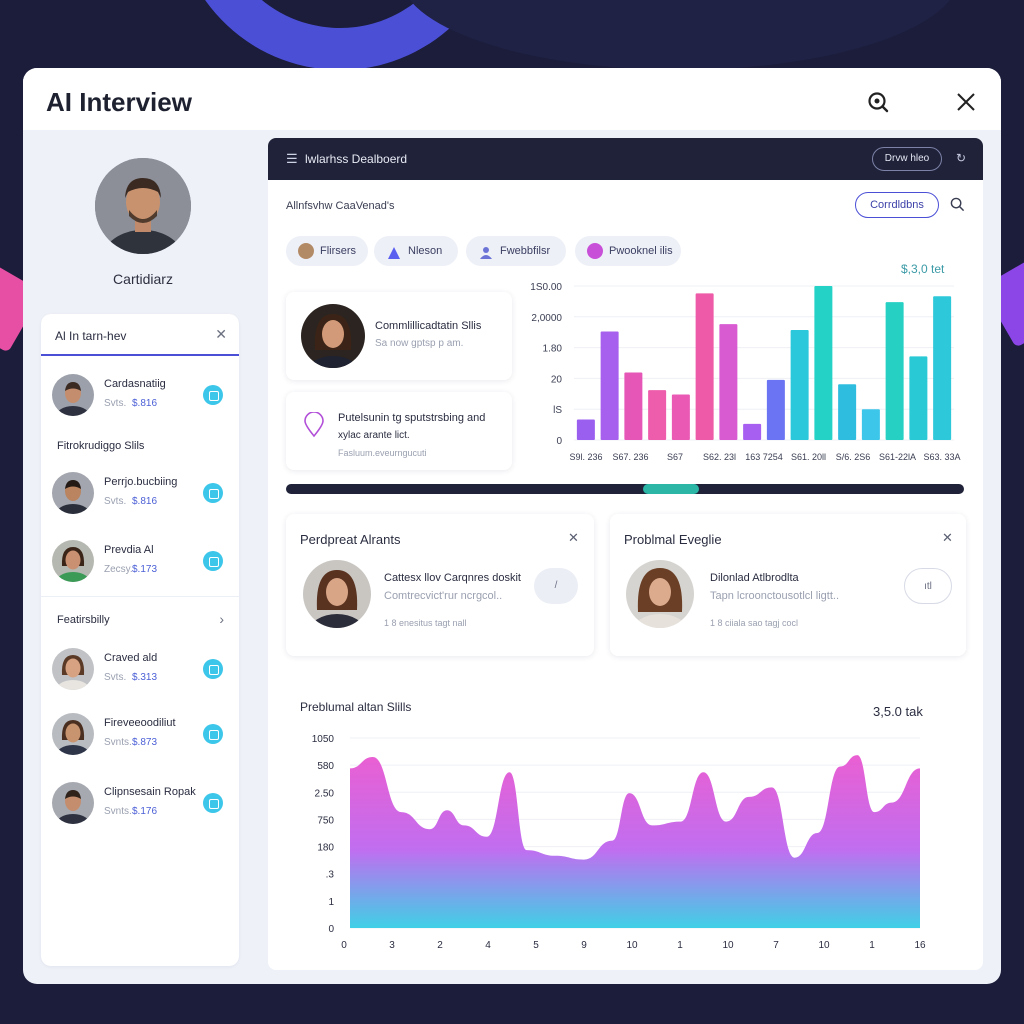 This screenshot has height=1024, width=1024. Describe the element at coordinates (140, 562) in the screenshot. I see `list-item: Prevdia Al Zecsy. $.173` at that location.